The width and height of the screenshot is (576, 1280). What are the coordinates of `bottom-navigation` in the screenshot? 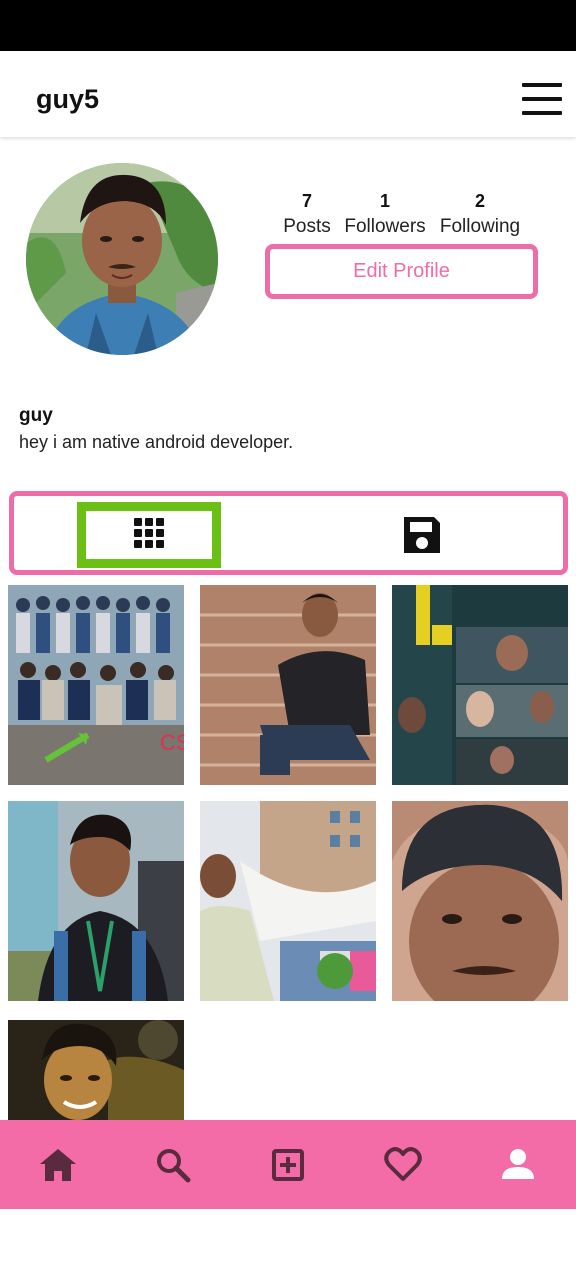 It's located at (288, 1164).